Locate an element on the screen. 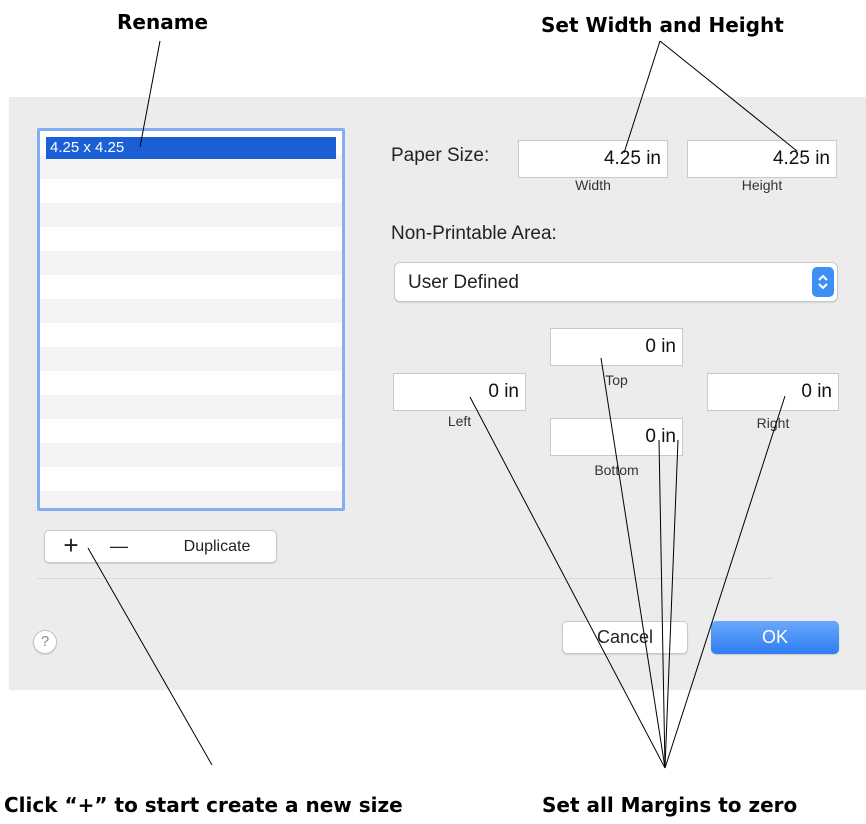 This screenshot has height=824, width=866. pointer-right-margin is located at coordinates (725, 582).